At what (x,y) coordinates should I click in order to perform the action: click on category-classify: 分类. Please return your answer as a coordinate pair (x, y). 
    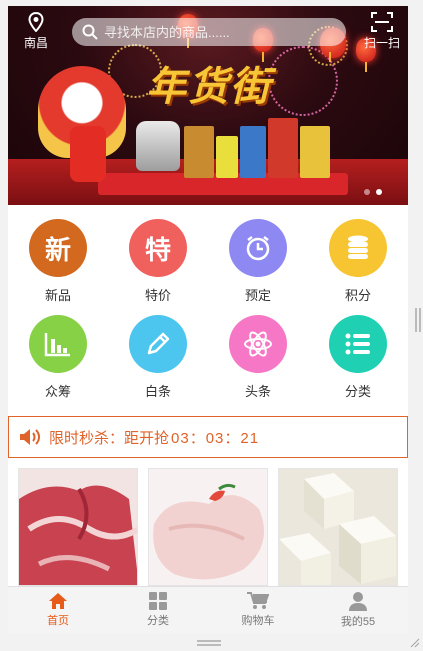
    Looking at the image, I should click on (358, 363).